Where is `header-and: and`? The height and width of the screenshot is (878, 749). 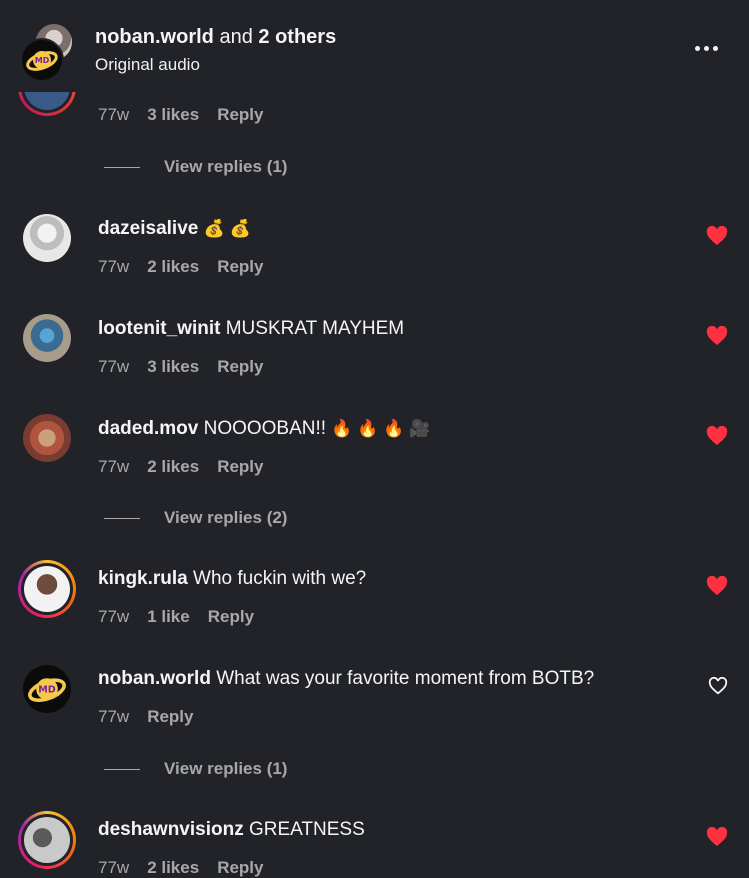
header-and: and is located at coordinates (236, 37).